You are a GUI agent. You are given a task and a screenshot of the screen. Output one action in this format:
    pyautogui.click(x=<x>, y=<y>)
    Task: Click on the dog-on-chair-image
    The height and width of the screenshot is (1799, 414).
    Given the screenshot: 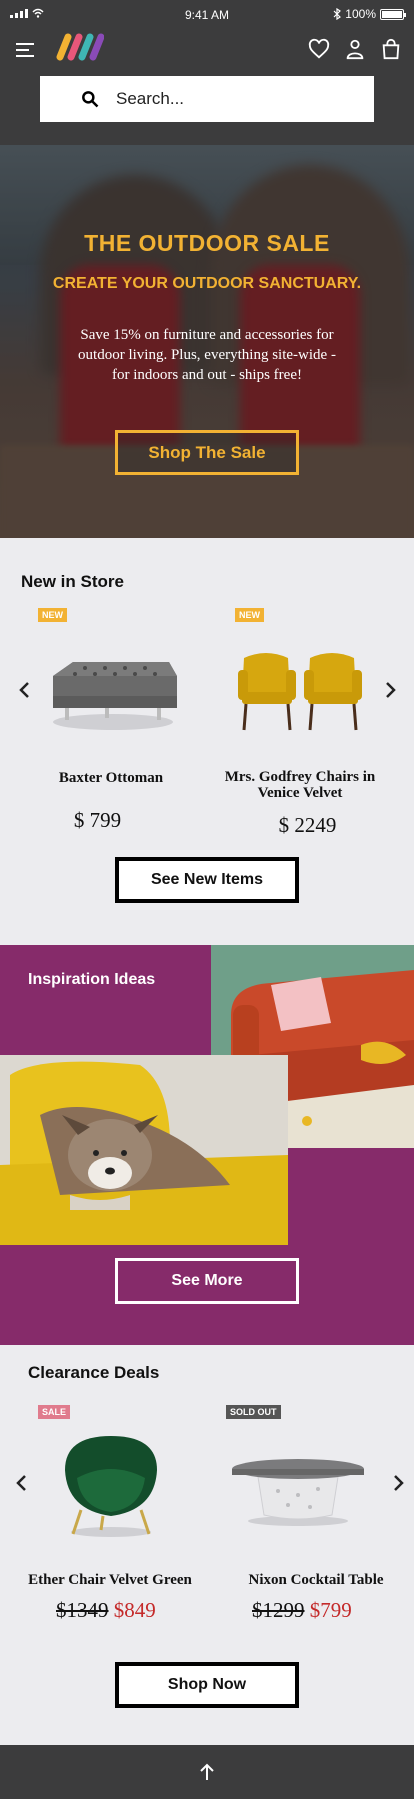 What is the action you would take?
    pyautogui.click(x=144, y=1150)
    